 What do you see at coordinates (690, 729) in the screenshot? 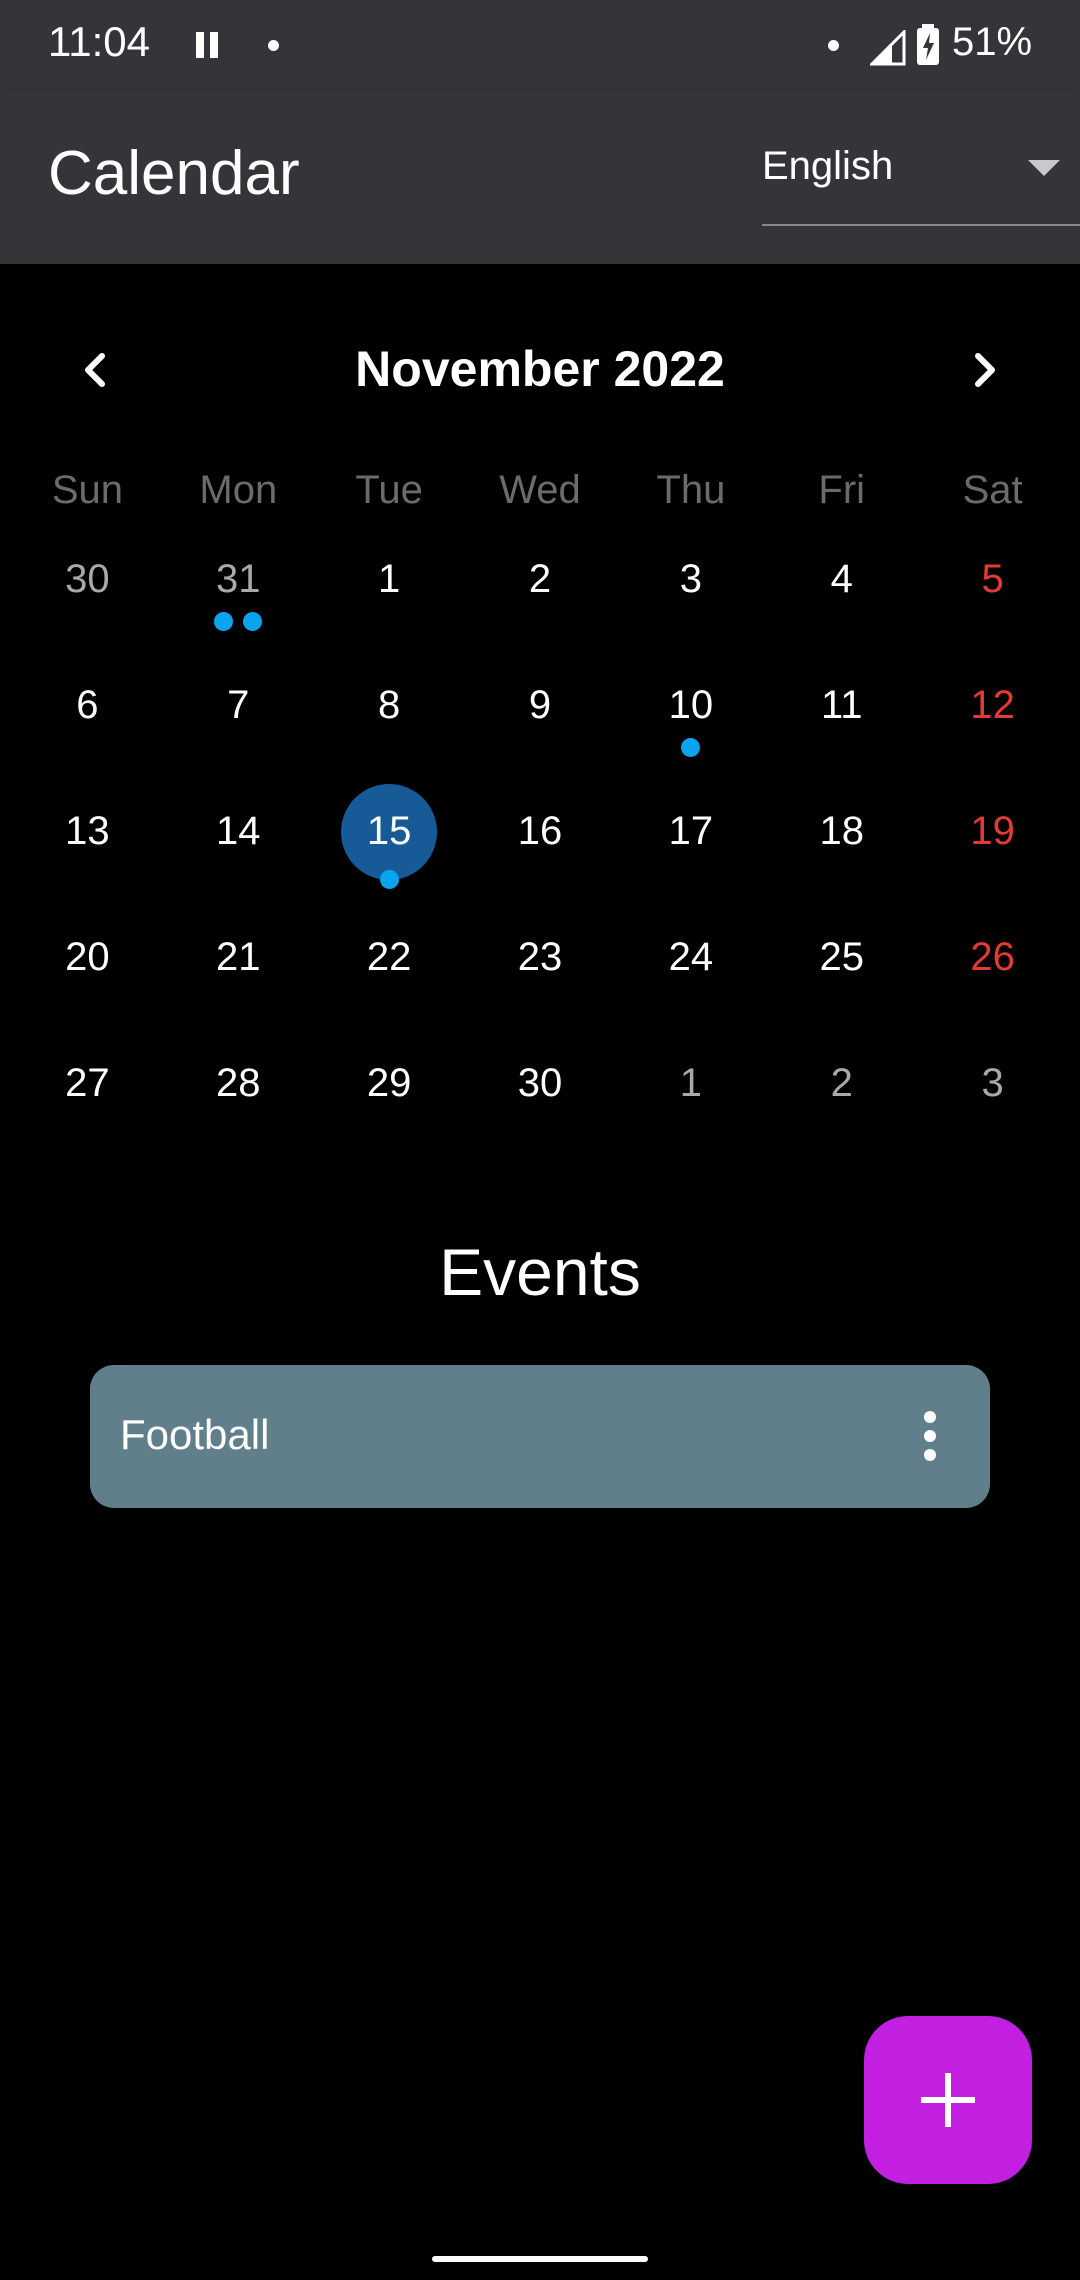
I see `calendar-day: 10` at bounding box center [690, 729].